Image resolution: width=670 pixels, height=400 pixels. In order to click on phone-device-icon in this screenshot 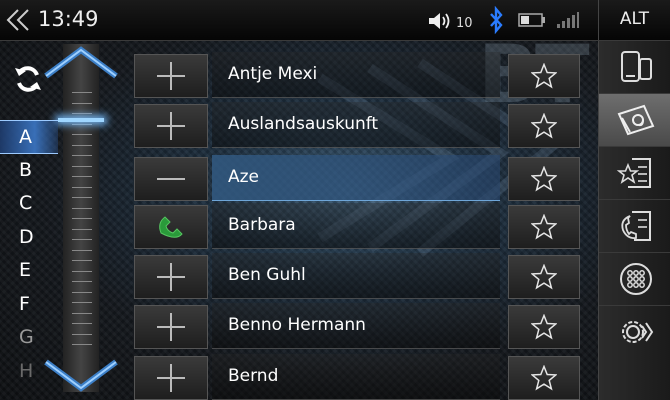, I will do `click(636, 66)`.